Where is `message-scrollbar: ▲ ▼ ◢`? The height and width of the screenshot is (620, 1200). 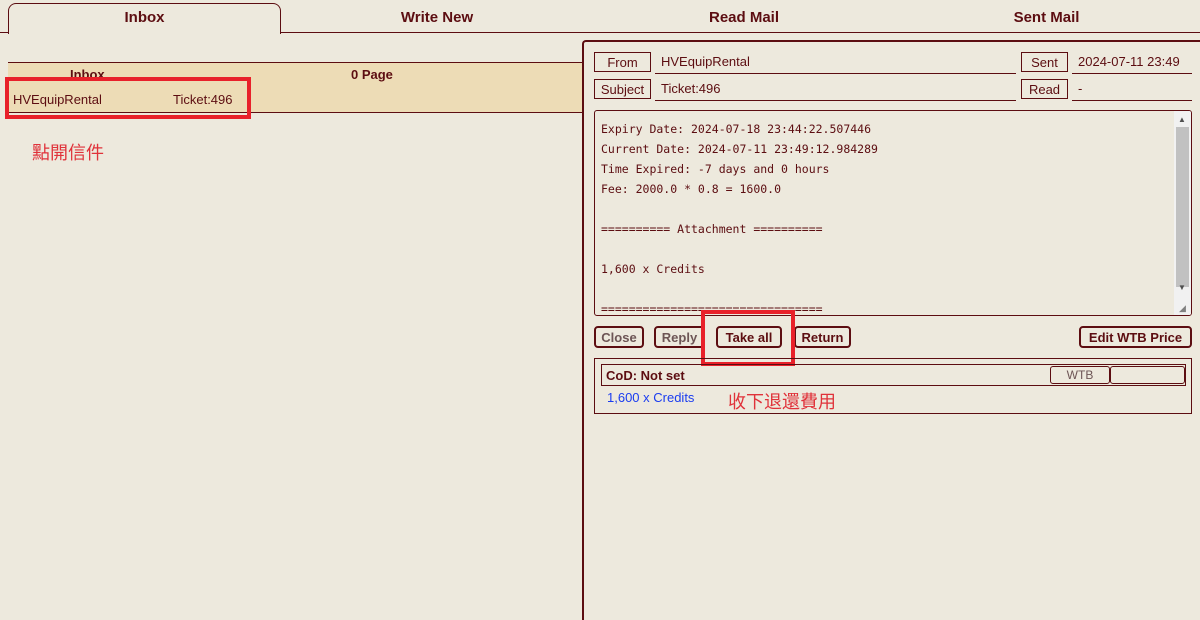 message-scrollbar: ▲ ▼ ◢ is located at coordinates (1182, 213).